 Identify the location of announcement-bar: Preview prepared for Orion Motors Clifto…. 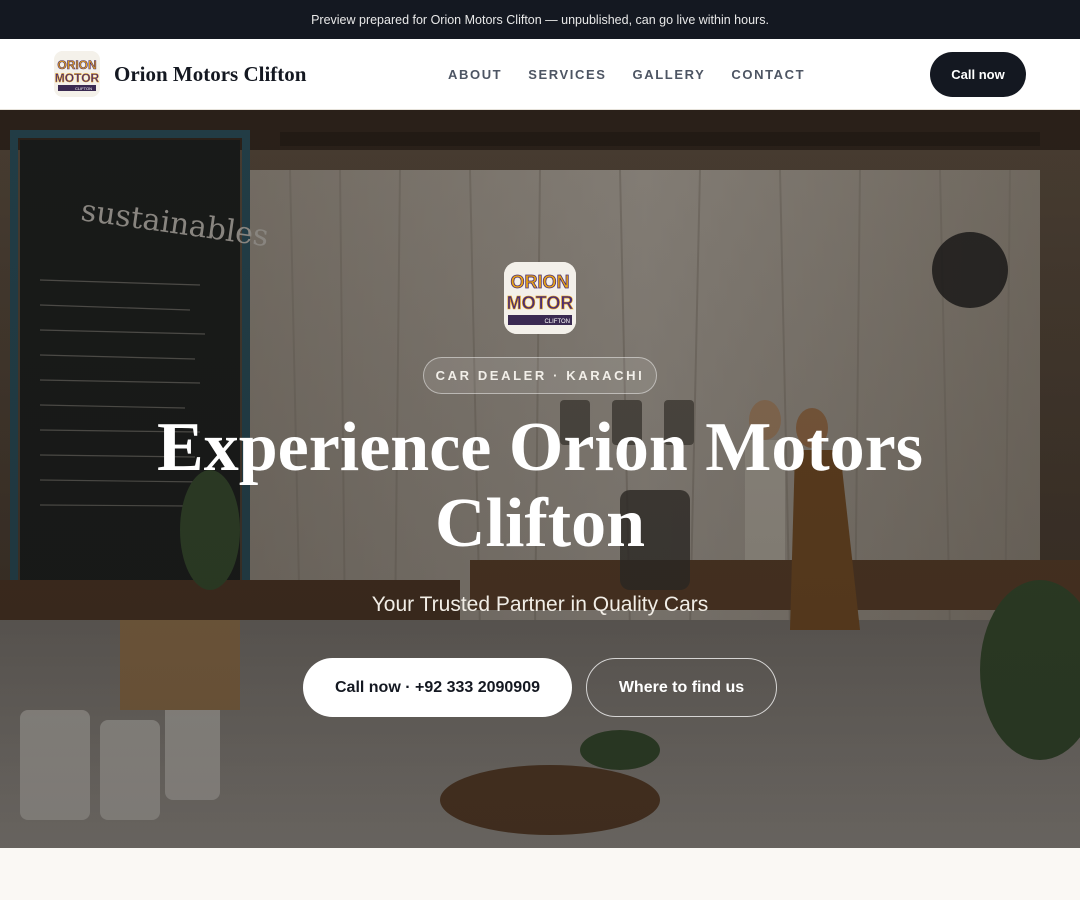
(540, 19).